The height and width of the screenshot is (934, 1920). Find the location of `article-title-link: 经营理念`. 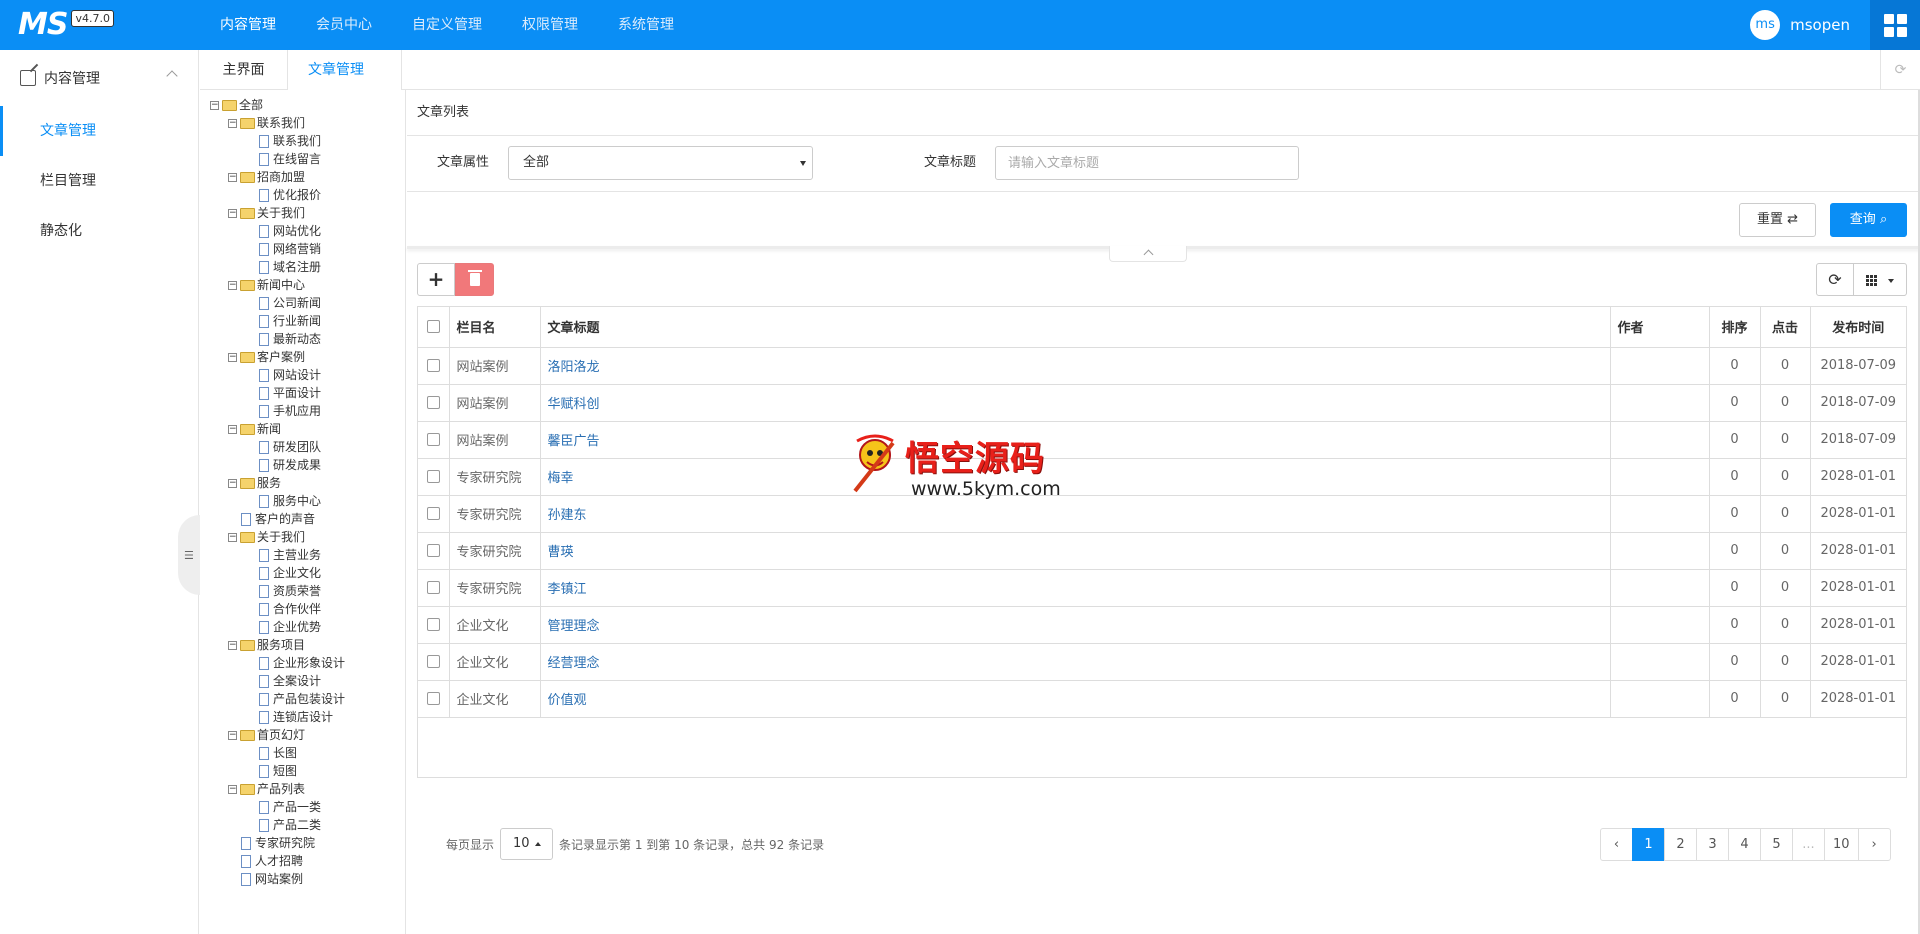

article-title-link: 经营理念 is located at coordinates (574, 663).